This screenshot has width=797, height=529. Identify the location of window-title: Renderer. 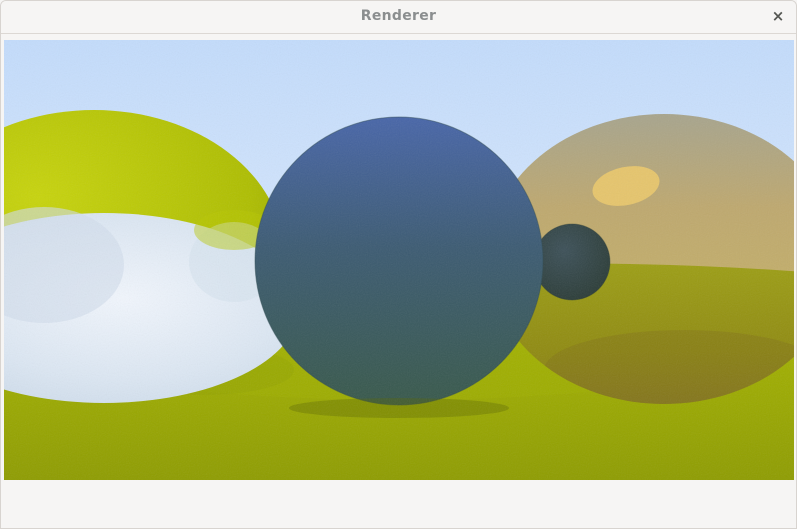
(398, 16).